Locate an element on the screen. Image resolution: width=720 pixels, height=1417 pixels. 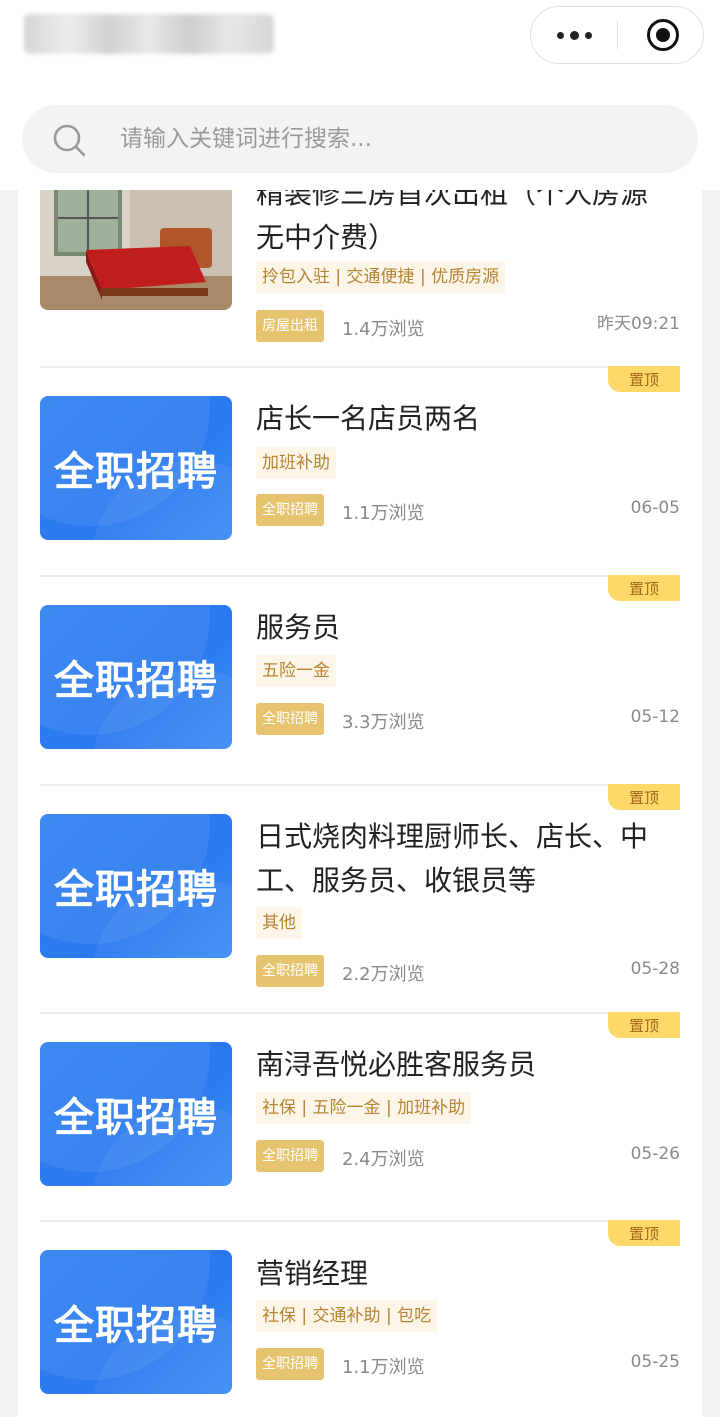
search-bar is located at coordinates (360, 139).